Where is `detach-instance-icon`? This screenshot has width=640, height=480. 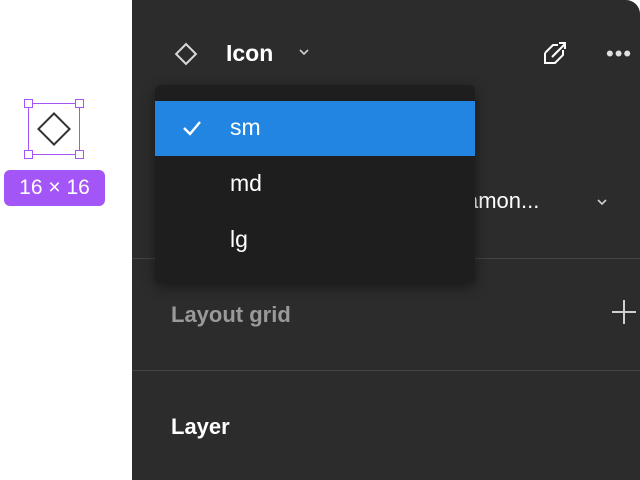 detach-instance-icon is located at coordinates (554, 54).